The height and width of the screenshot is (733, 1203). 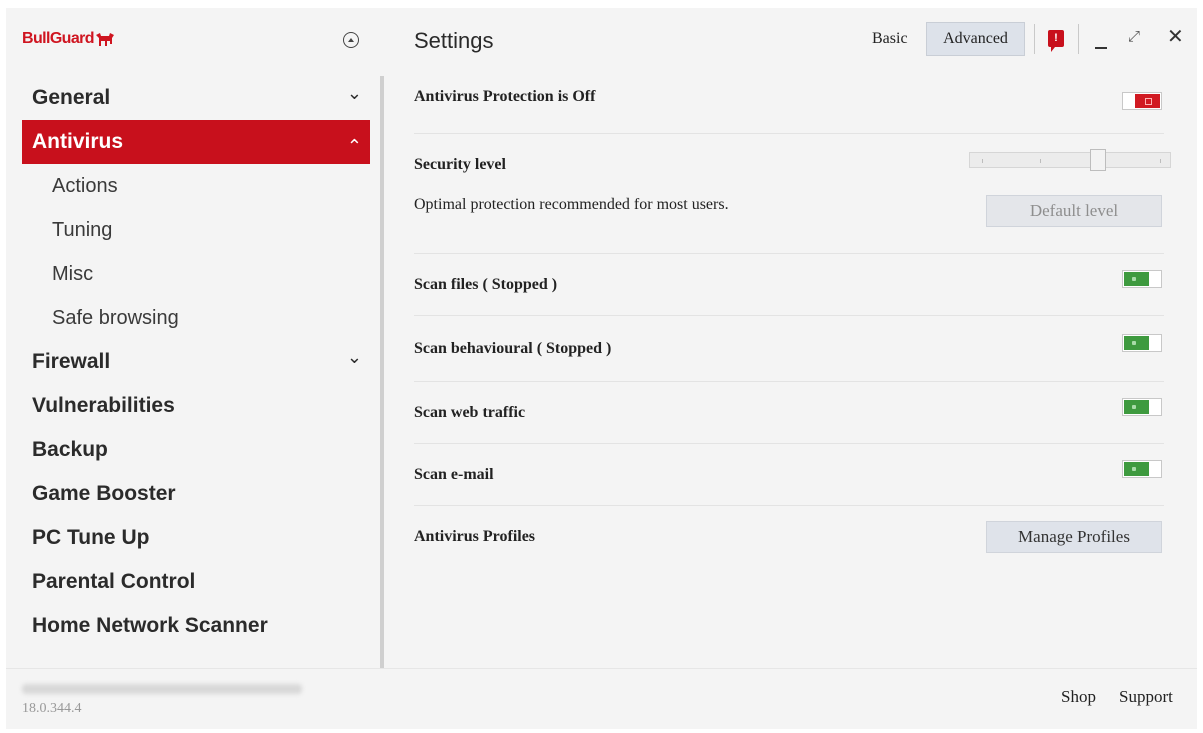 I want to click on scan-web-toggle, so click(x=1142, y=407).